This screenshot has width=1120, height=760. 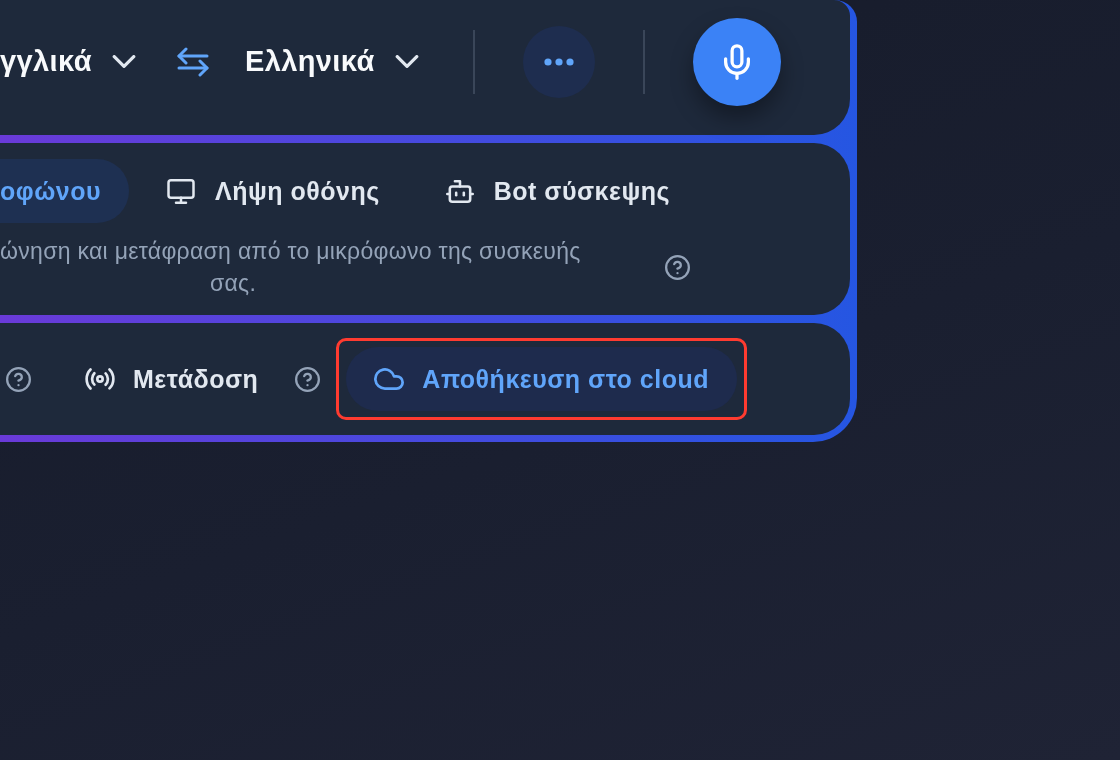 What do you see at coordinates (68, 61) in the screenshot?
I see `source-language-dropdown: γγλικά` at bounding box center [68, 61].